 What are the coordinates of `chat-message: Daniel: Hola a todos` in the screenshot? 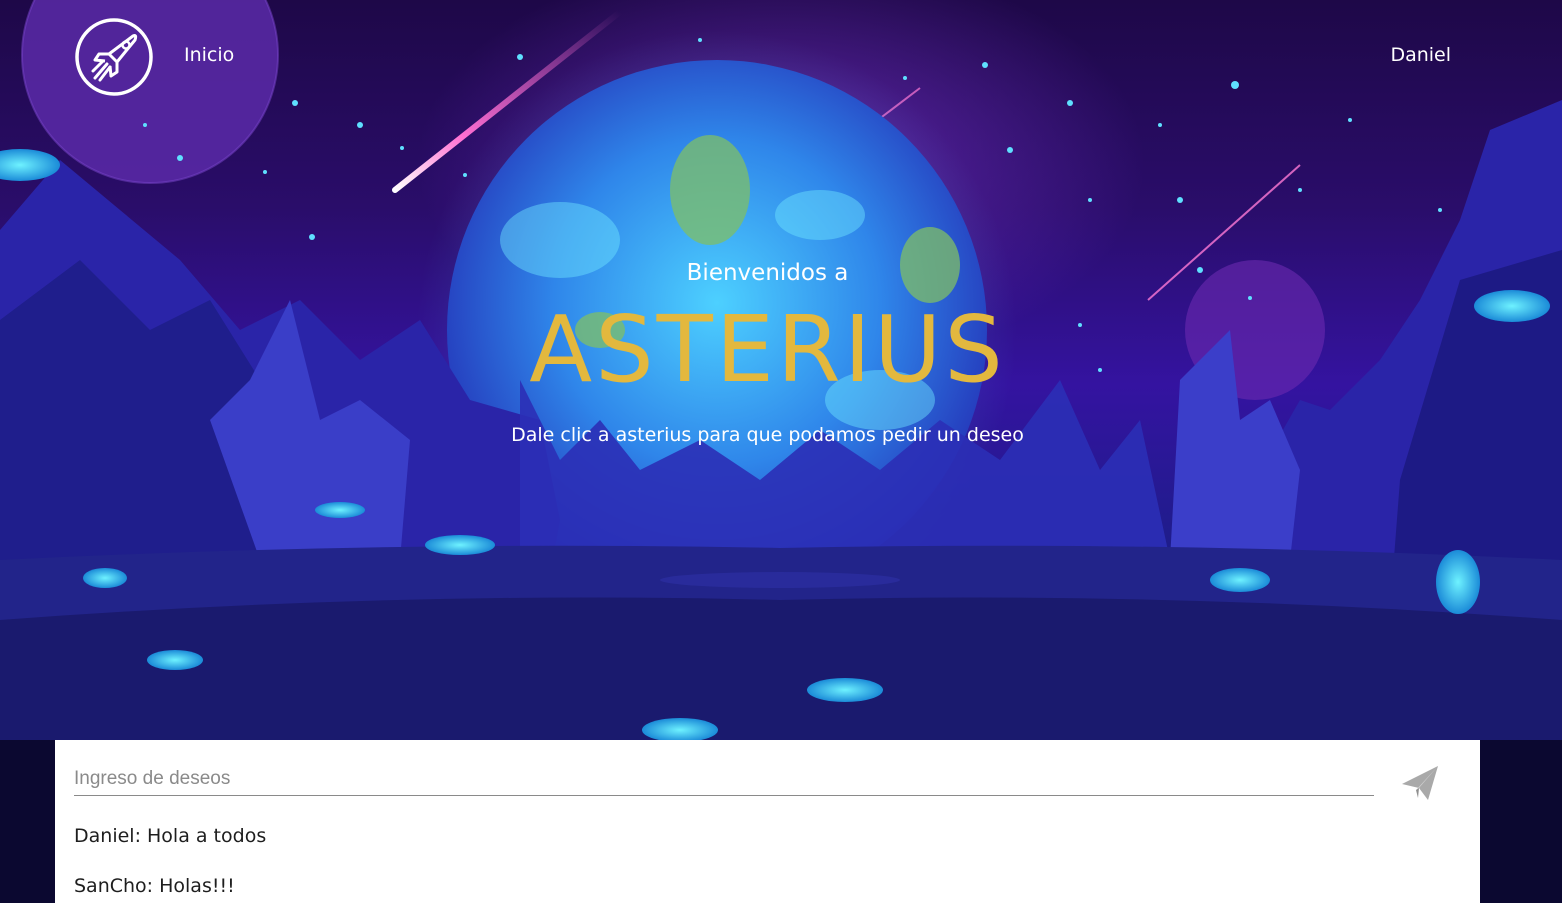 It's located at (170, 836).